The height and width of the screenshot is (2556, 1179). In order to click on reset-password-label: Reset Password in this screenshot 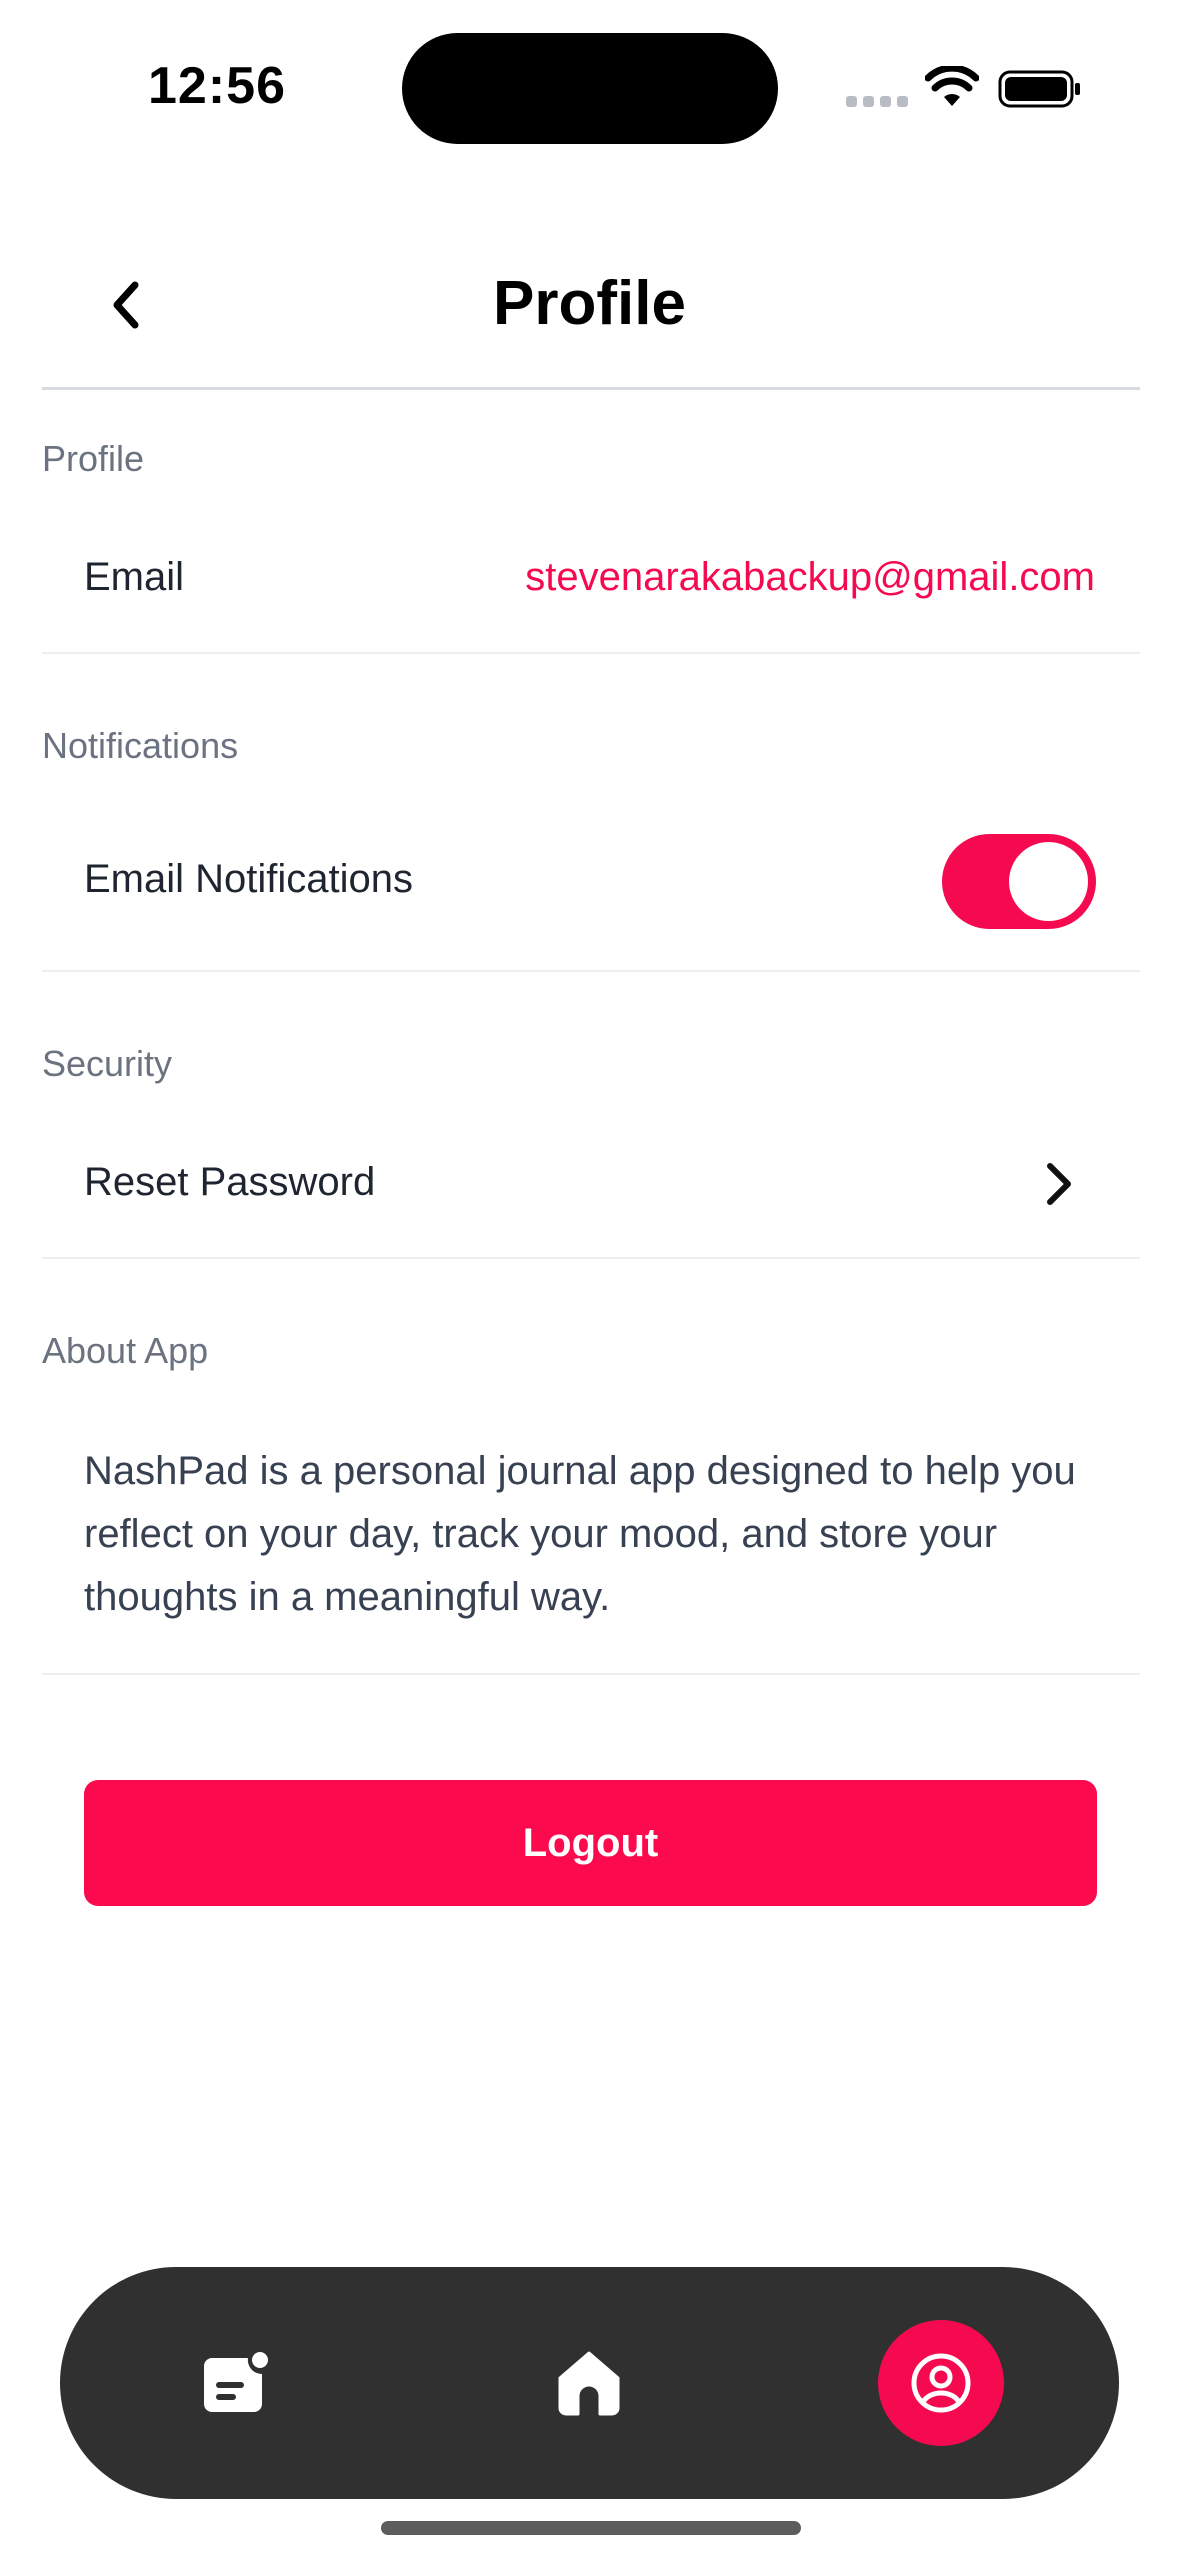, I will do `click(230, 1182)`.